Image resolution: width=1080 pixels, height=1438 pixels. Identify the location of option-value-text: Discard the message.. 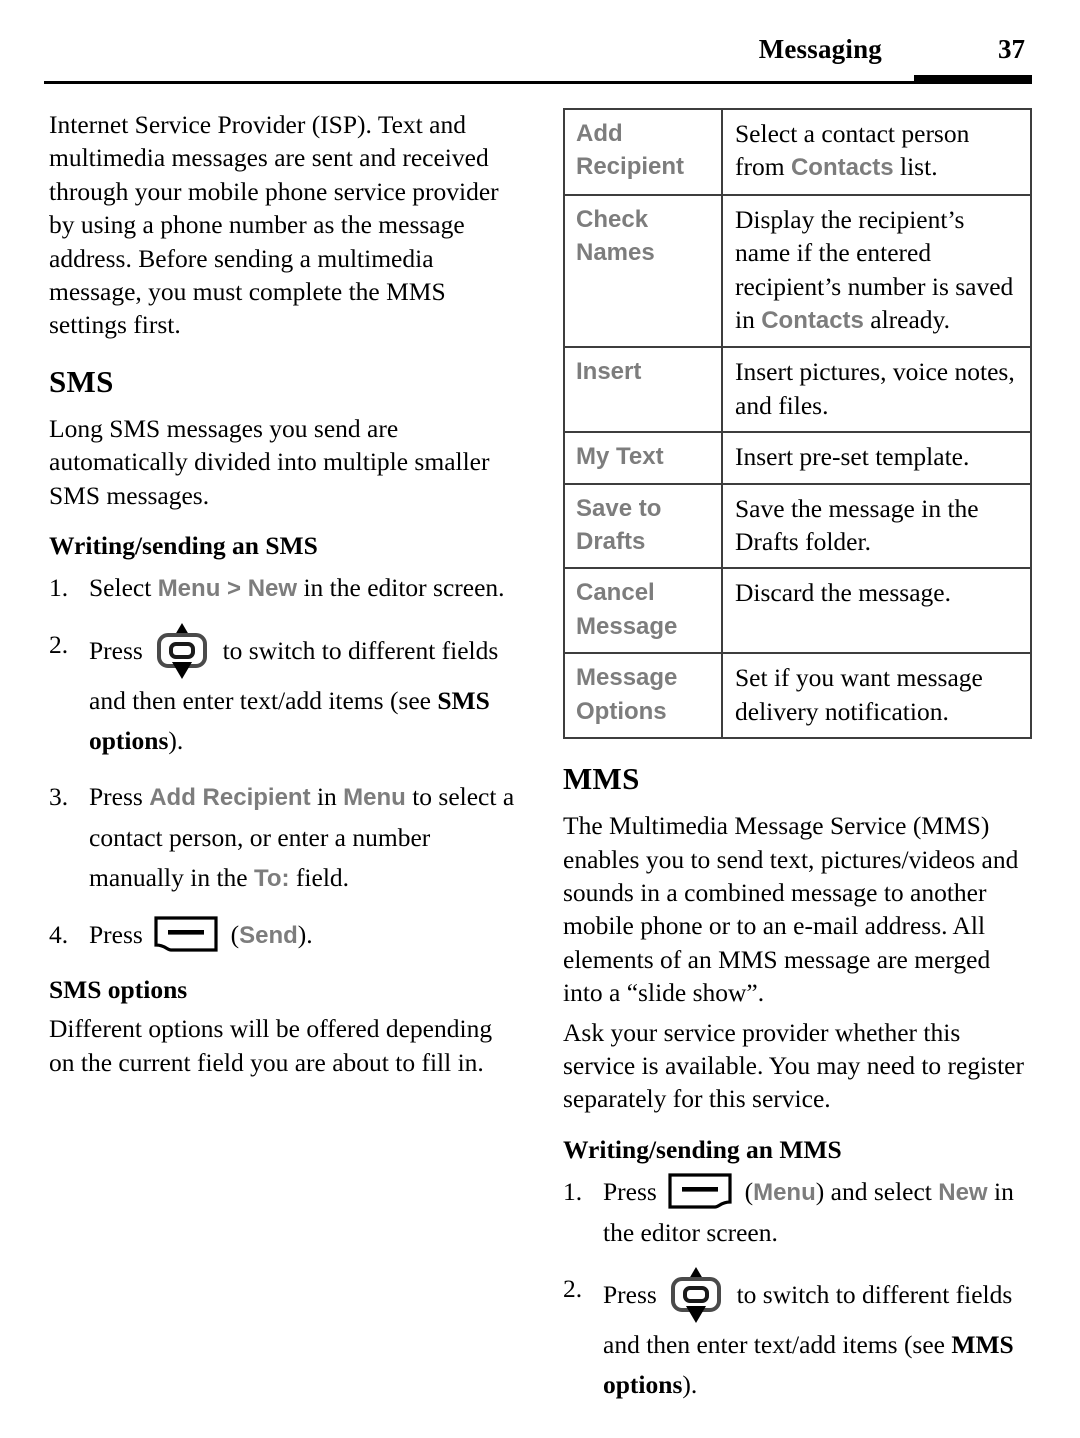
(843, 593).